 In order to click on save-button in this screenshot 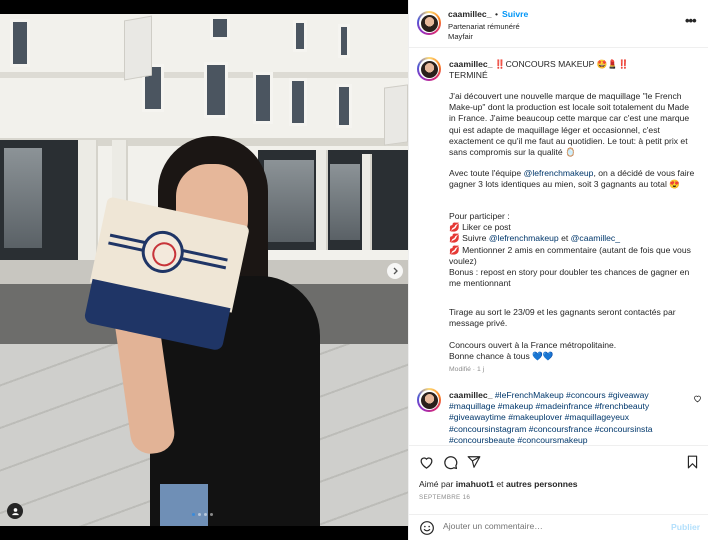, I will do `click(692, 462)`.